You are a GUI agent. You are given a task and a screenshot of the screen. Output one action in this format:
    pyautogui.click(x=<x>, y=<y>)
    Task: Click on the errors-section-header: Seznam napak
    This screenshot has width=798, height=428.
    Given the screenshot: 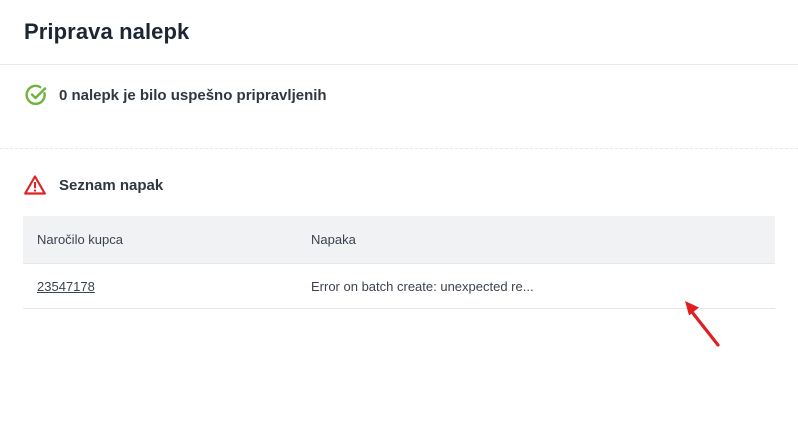 What is the action you would take?
    pyautogui.click(x=93, y=185)
    